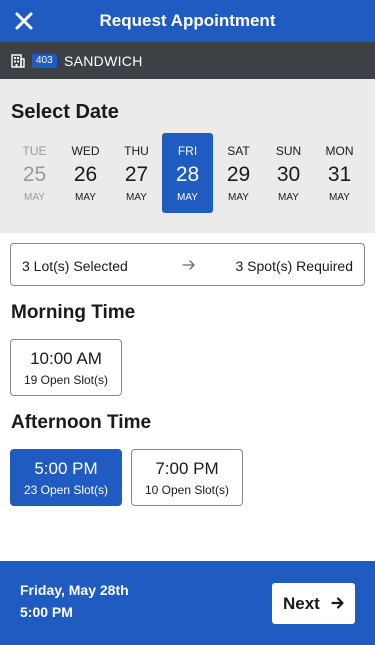 The height and width of the screenshot is (645, 375). What do you see at coordinates (294, 266) in the screenshot?
I see `spots-required-text: 3 Spot(s) Required` at bounding box center [294, 266].